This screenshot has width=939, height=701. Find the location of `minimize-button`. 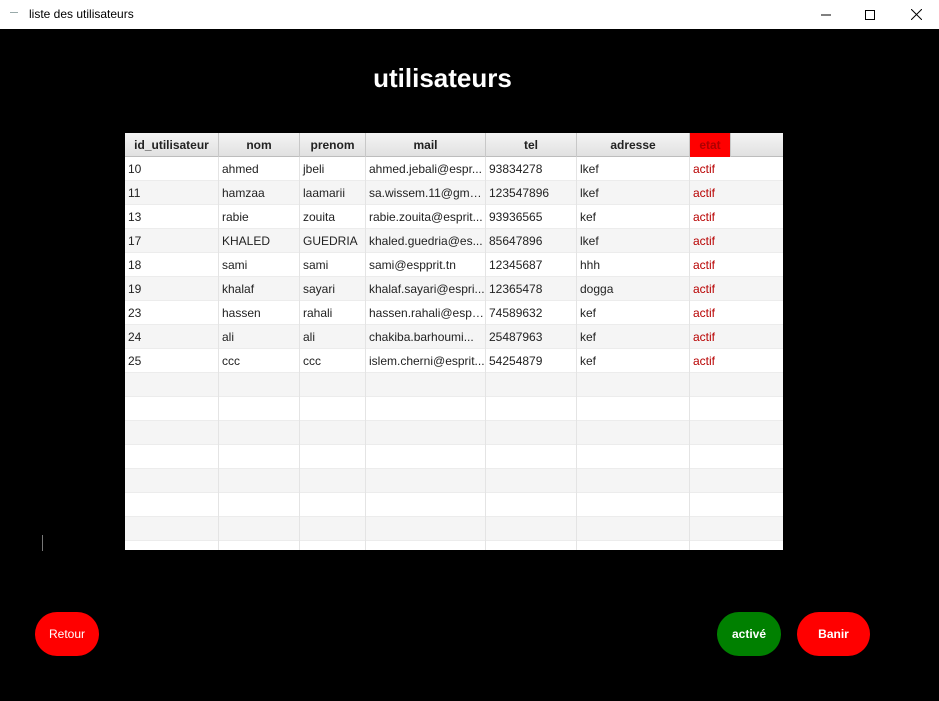

minimize-button is located at coordinates (826, 14).